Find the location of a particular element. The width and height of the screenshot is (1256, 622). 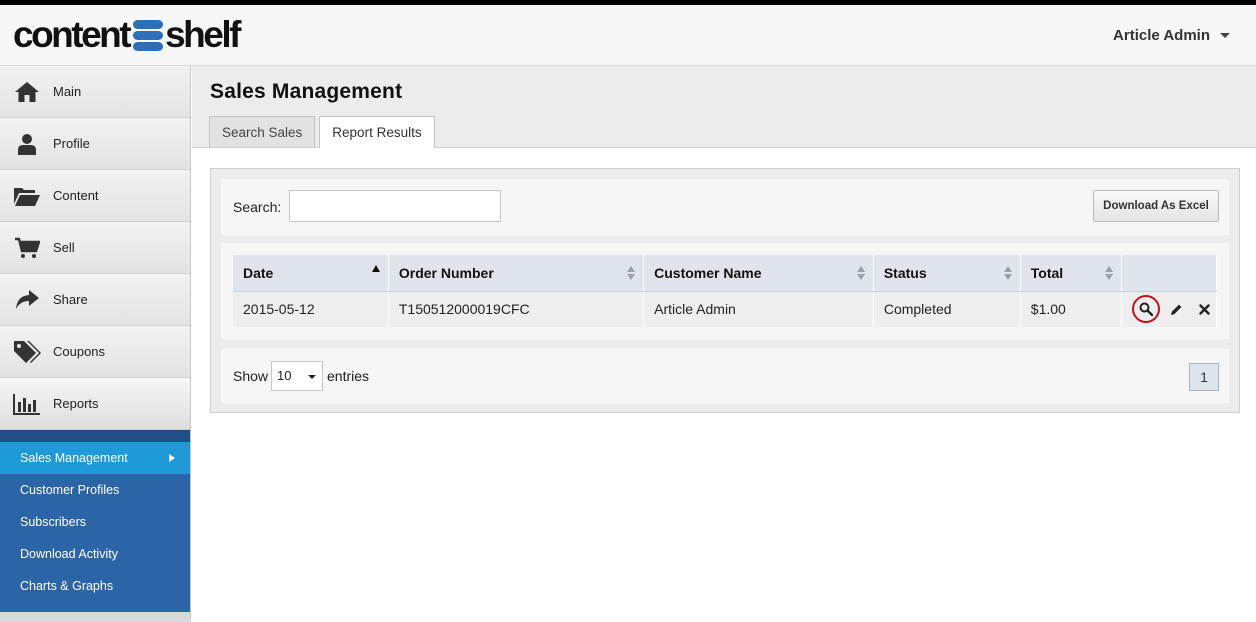

sidebar-item-label: Main is located at coordinates (67, 91).